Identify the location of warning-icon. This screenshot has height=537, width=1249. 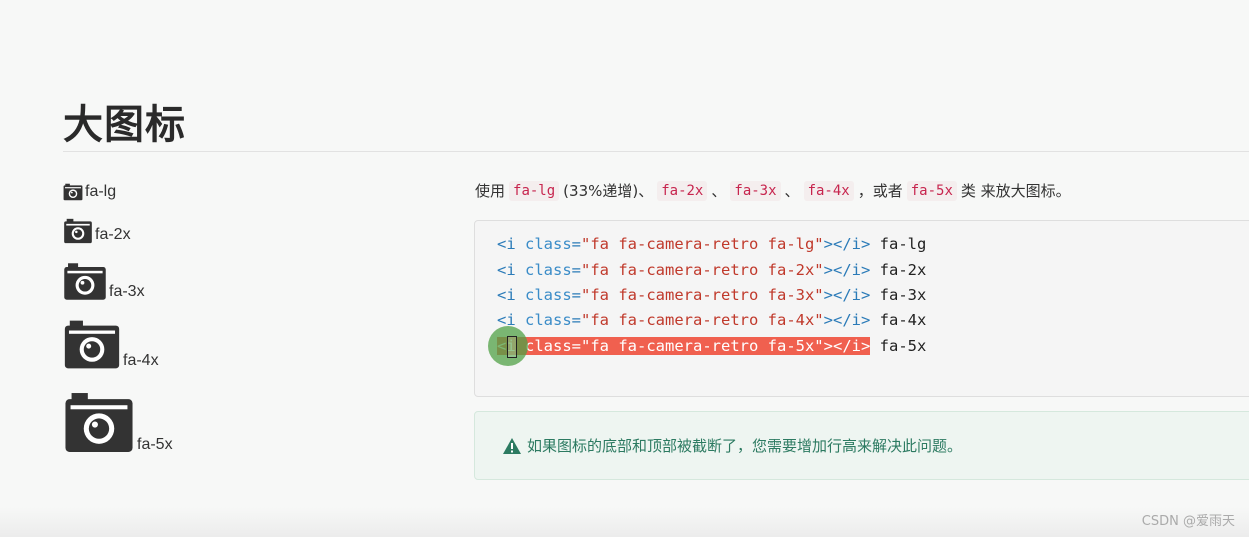
(512, 445).